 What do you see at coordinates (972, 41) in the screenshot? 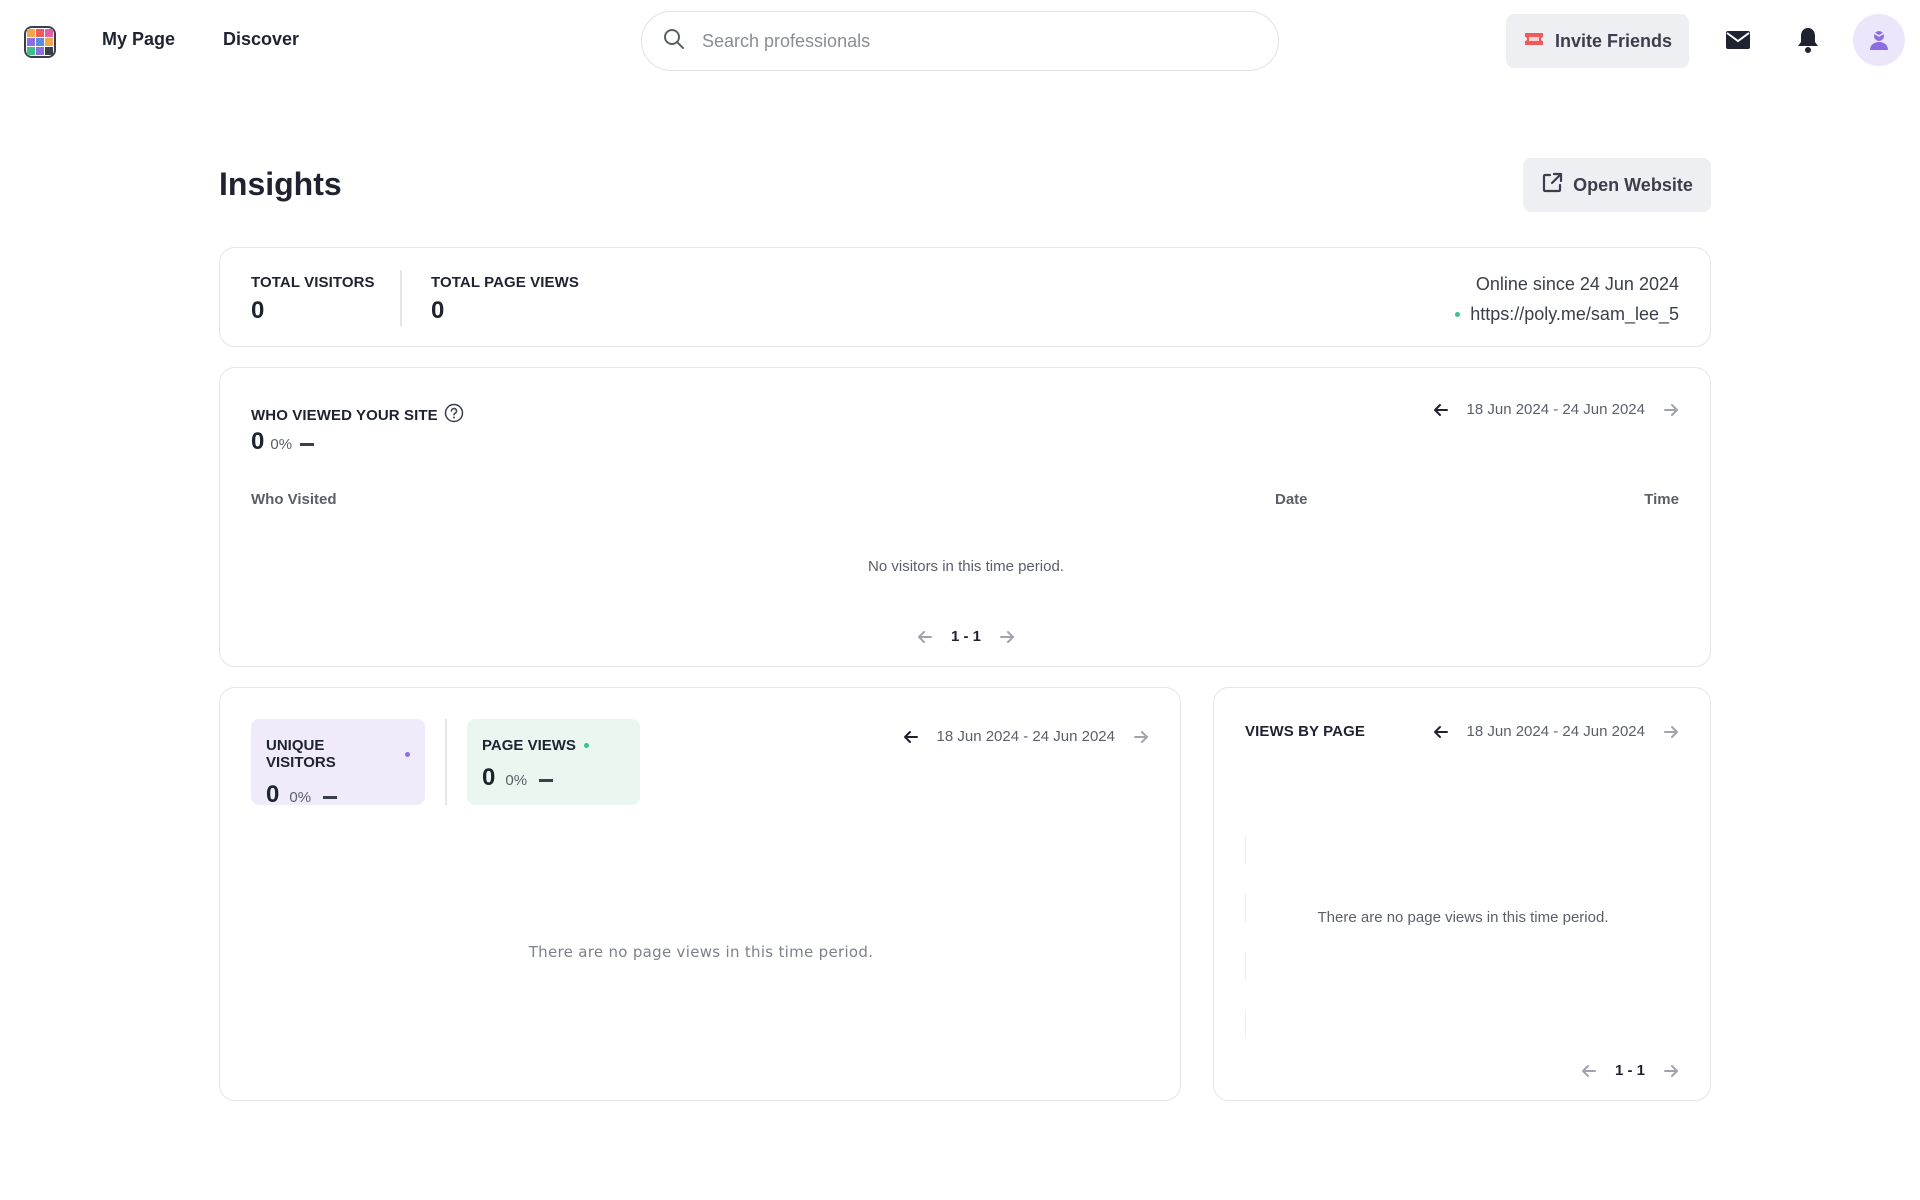
I see `search-input` at bounding box center [972, 41].